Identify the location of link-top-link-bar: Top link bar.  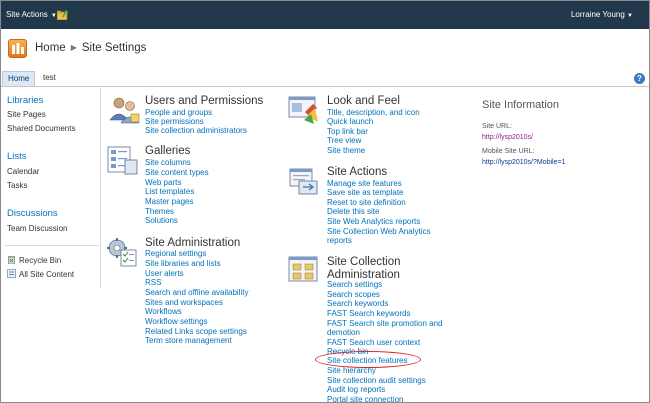
(347, 131).